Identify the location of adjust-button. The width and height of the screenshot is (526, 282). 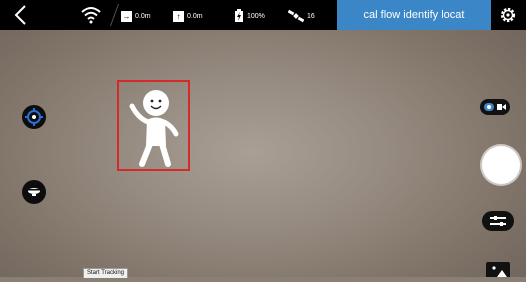
(498, 221).